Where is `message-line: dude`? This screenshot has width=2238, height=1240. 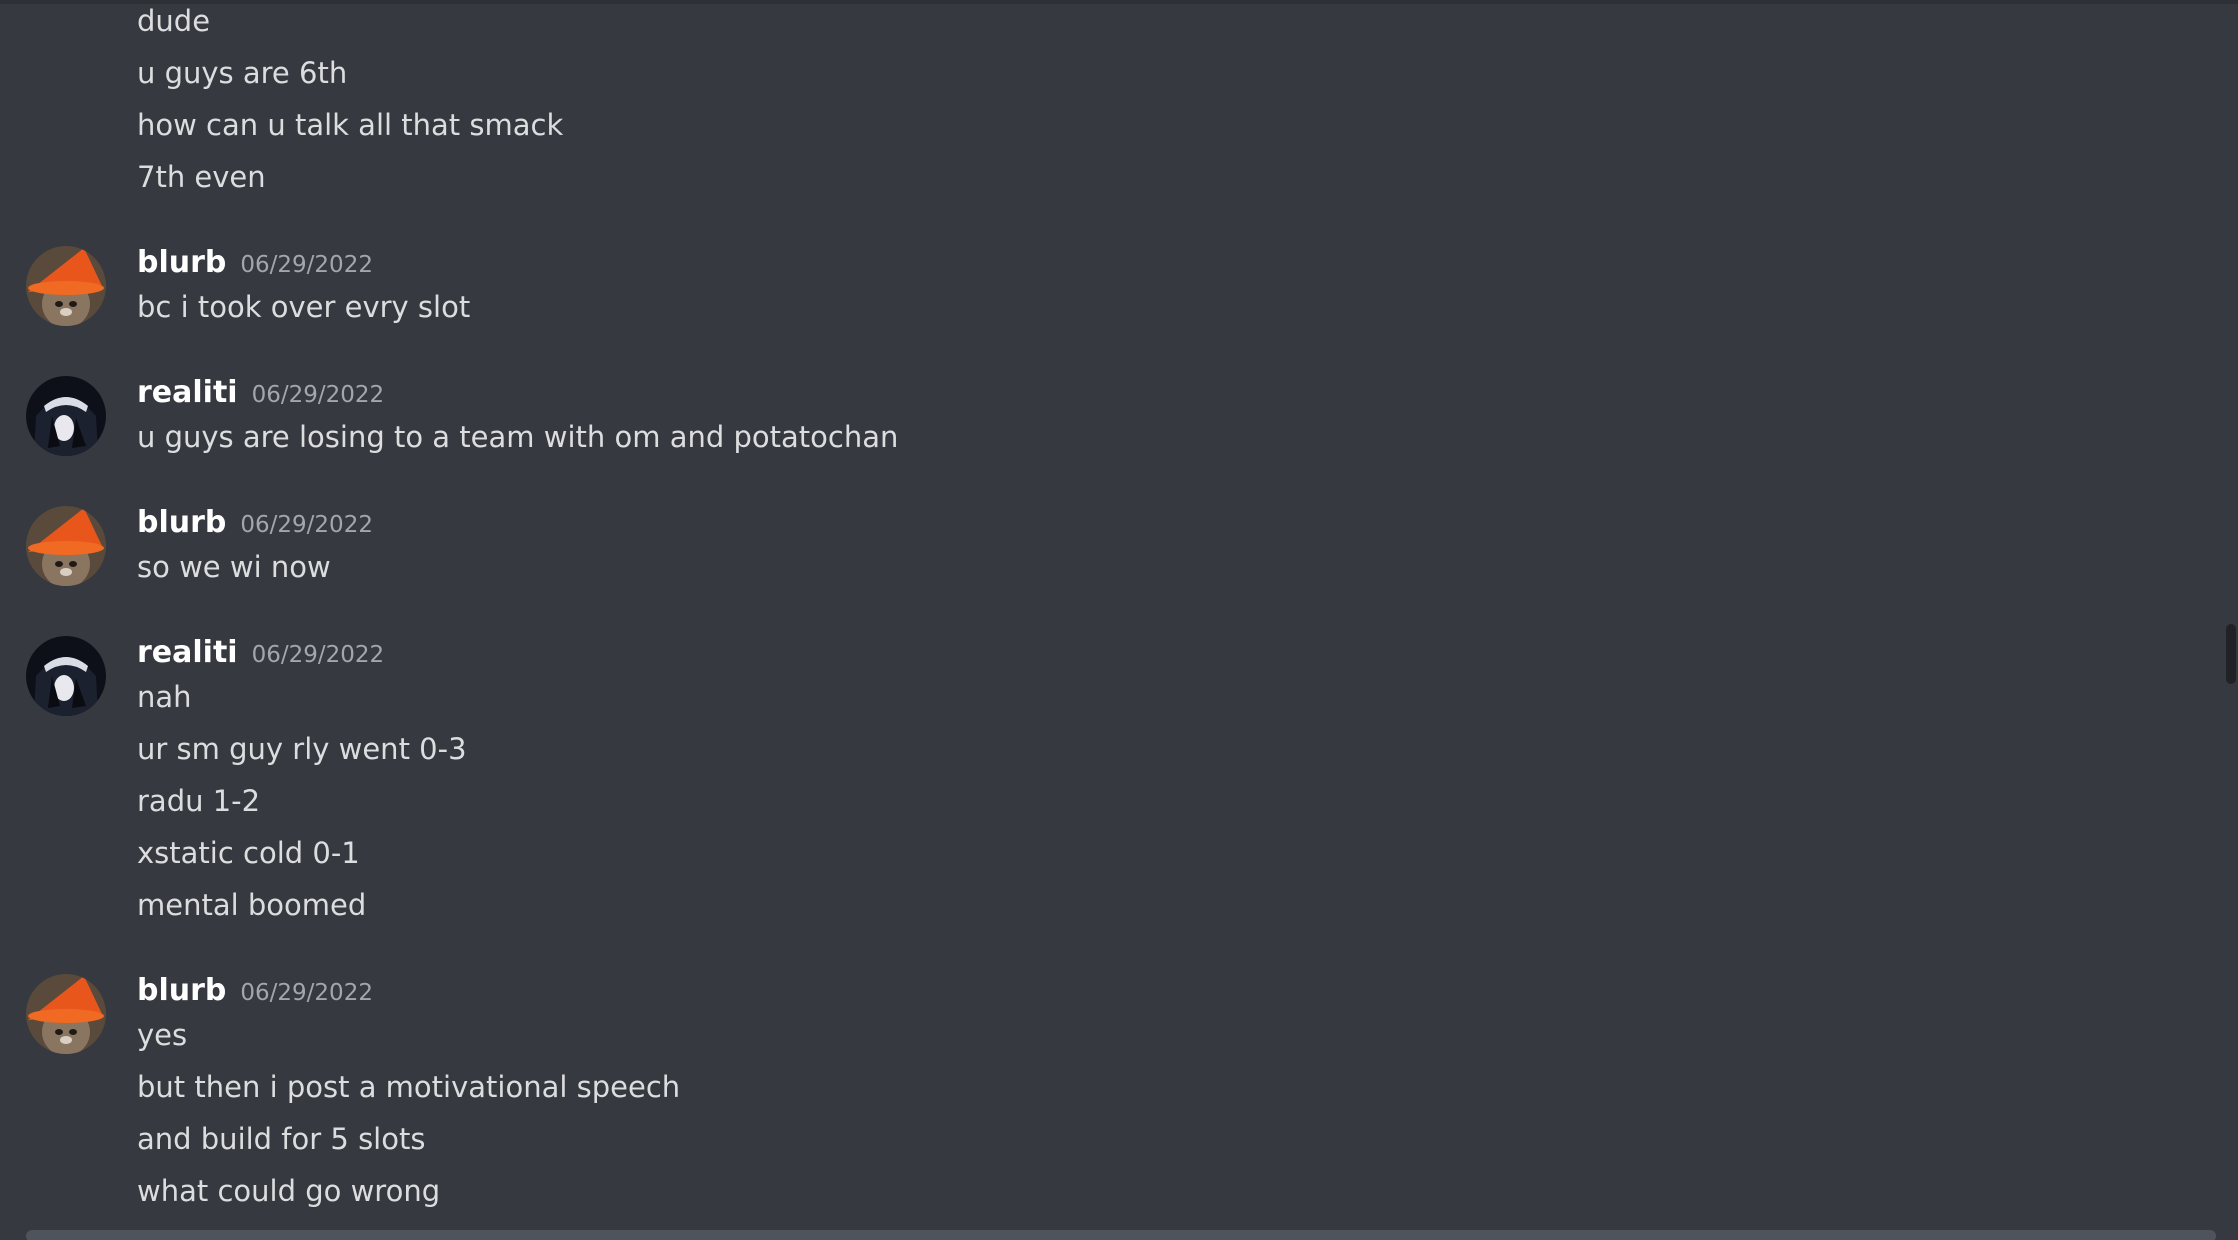 message-line: dude is located at coordinates (174, 21).